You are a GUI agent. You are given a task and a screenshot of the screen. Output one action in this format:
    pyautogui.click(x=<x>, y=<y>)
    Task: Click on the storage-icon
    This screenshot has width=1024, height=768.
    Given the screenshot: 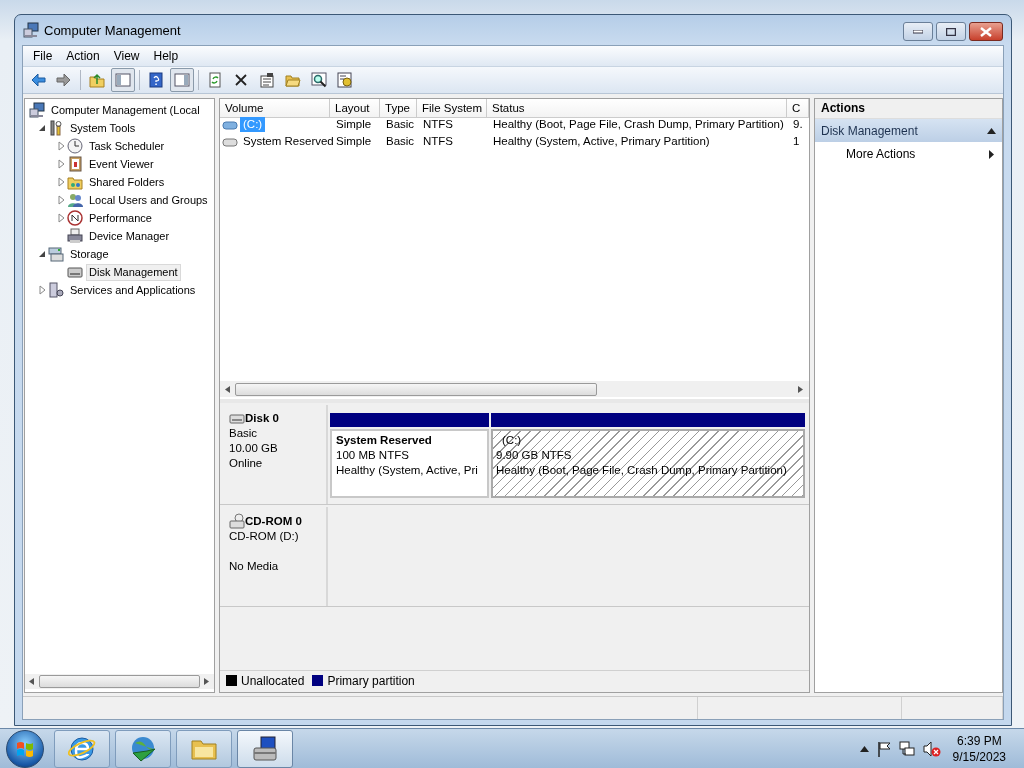 What is the action you would take?
    pyautogui.click(x=56, y=254)
    